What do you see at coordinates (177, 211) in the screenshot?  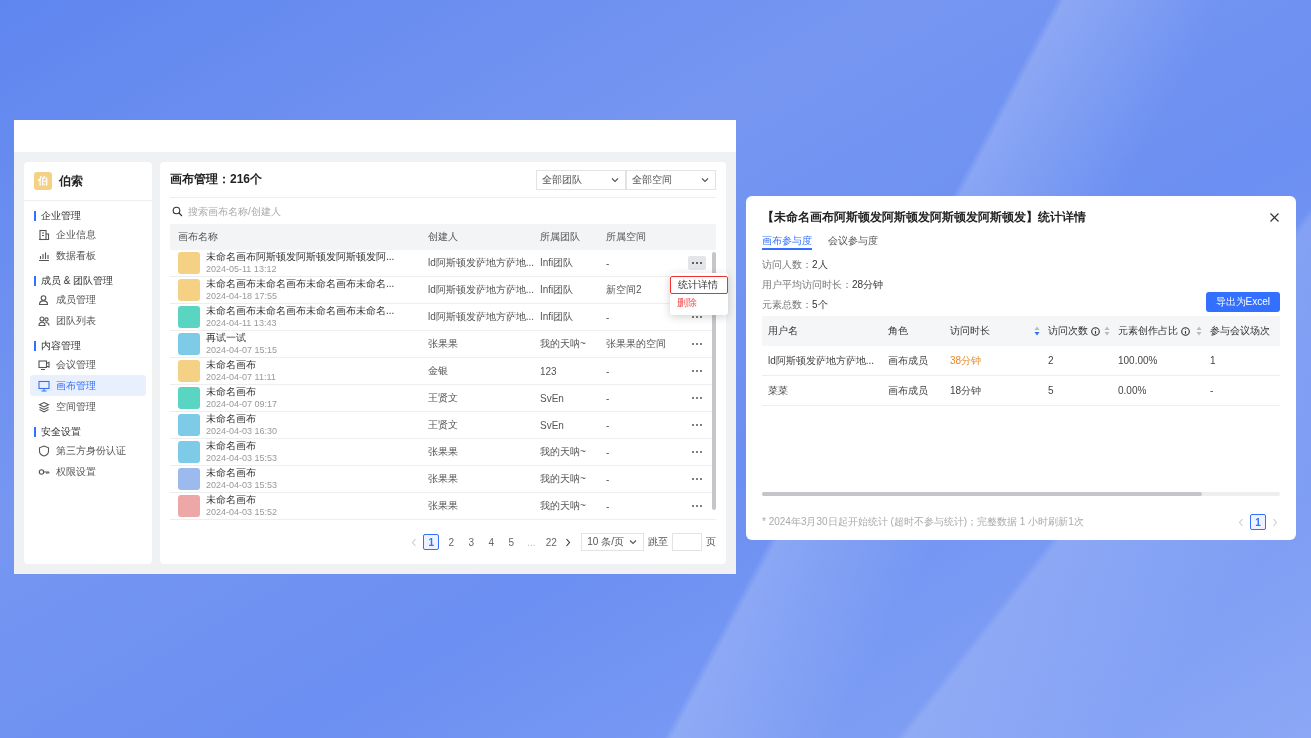 I see `search-icon` at bounding box center [177, 211].